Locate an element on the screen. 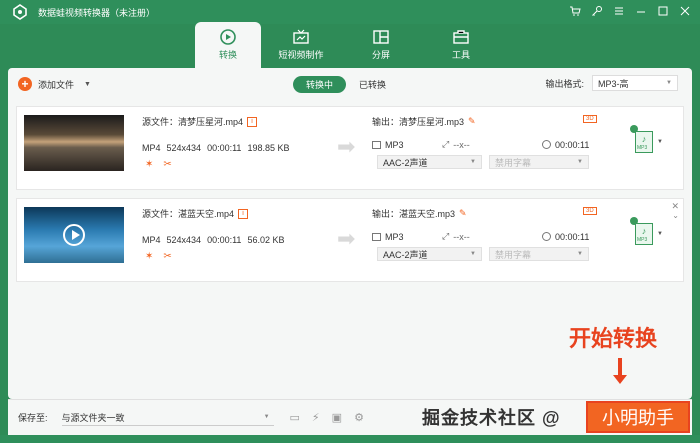 The width and height of the screenshot is (700, 443). tab-split-screen: 分屏 is located at coordinates (381, 45).